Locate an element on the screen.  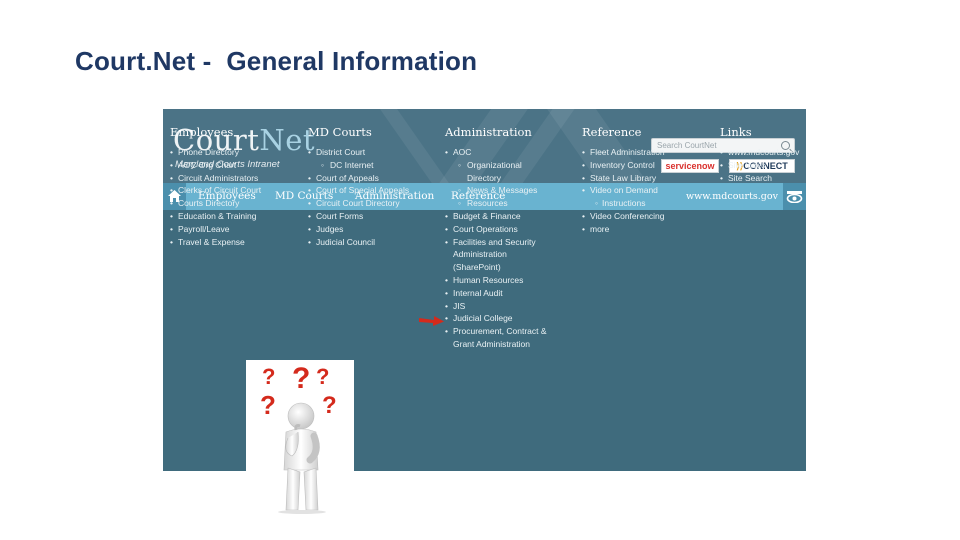
list-item: Education & Training is located at coordinates (215, 216).